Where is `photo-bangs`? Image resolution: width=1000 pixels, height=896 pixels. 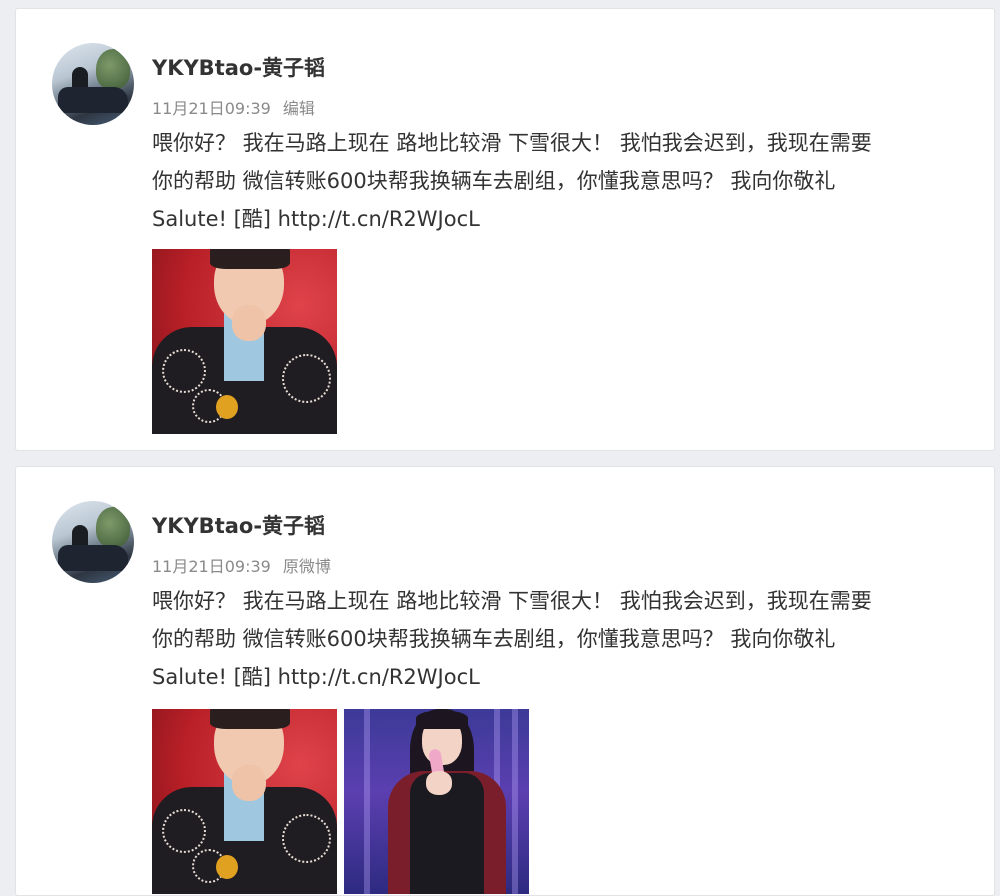 photo-bangs is located at coordinates (442, 720).